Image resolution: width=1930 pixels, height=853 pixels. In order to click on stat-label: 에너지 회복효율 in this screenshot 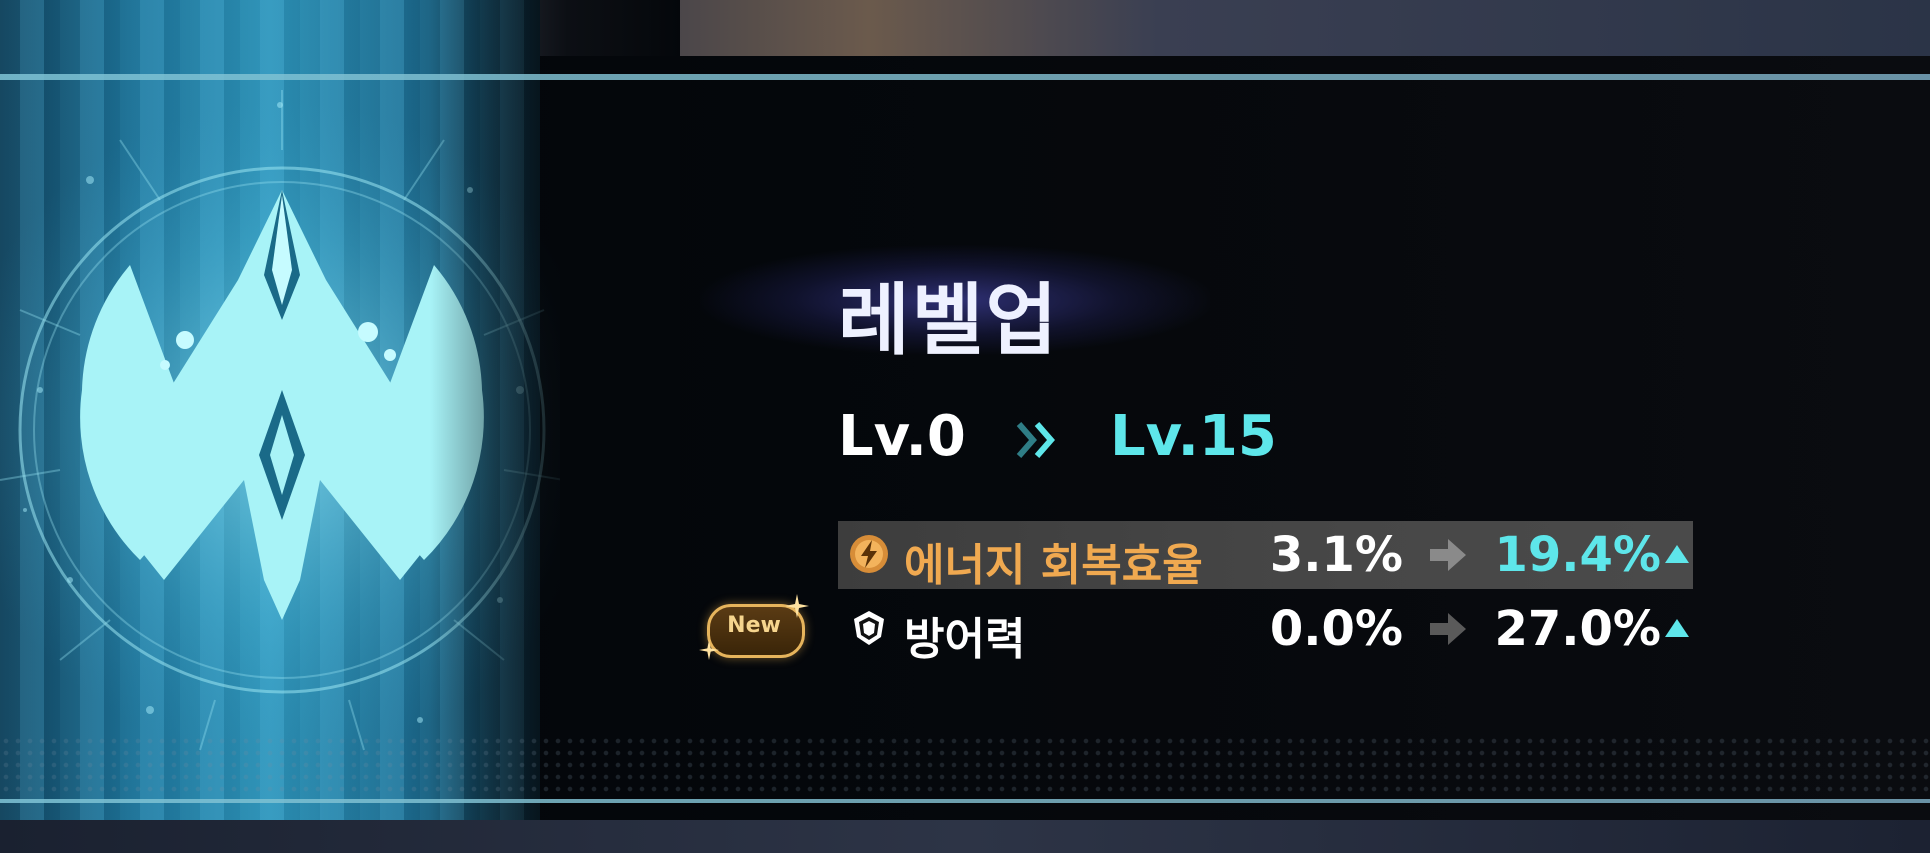, I will do `click(1053, 565)`.